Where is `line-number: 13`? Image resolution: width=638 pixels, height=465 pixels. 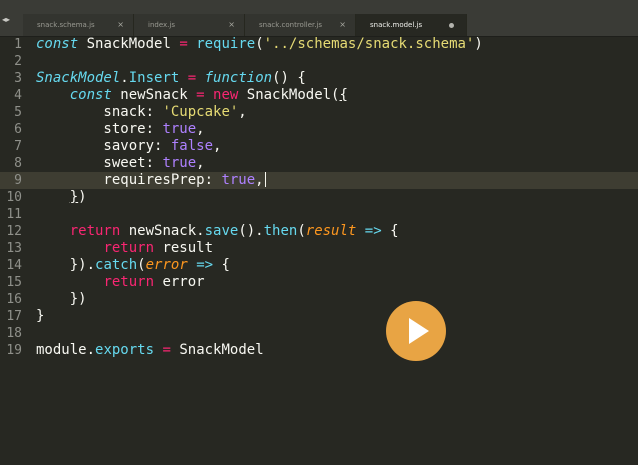
line-number: 13 is located at coordinates (14, 248).